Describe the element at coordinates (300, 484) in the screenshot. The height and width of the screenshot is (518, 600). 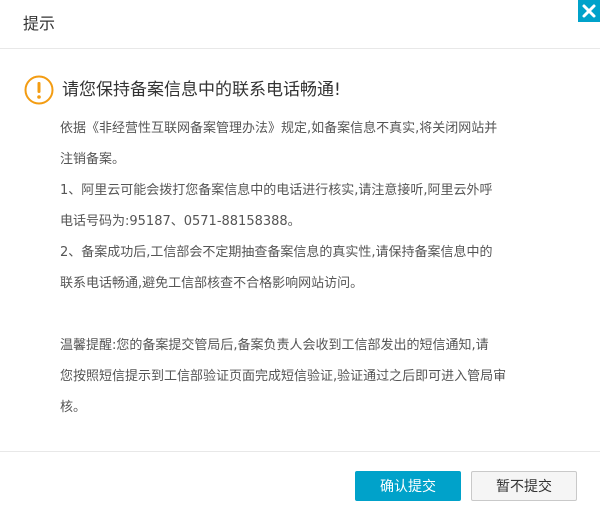
I see `dialog-footer: 确认提交 暂不提交` at that location.